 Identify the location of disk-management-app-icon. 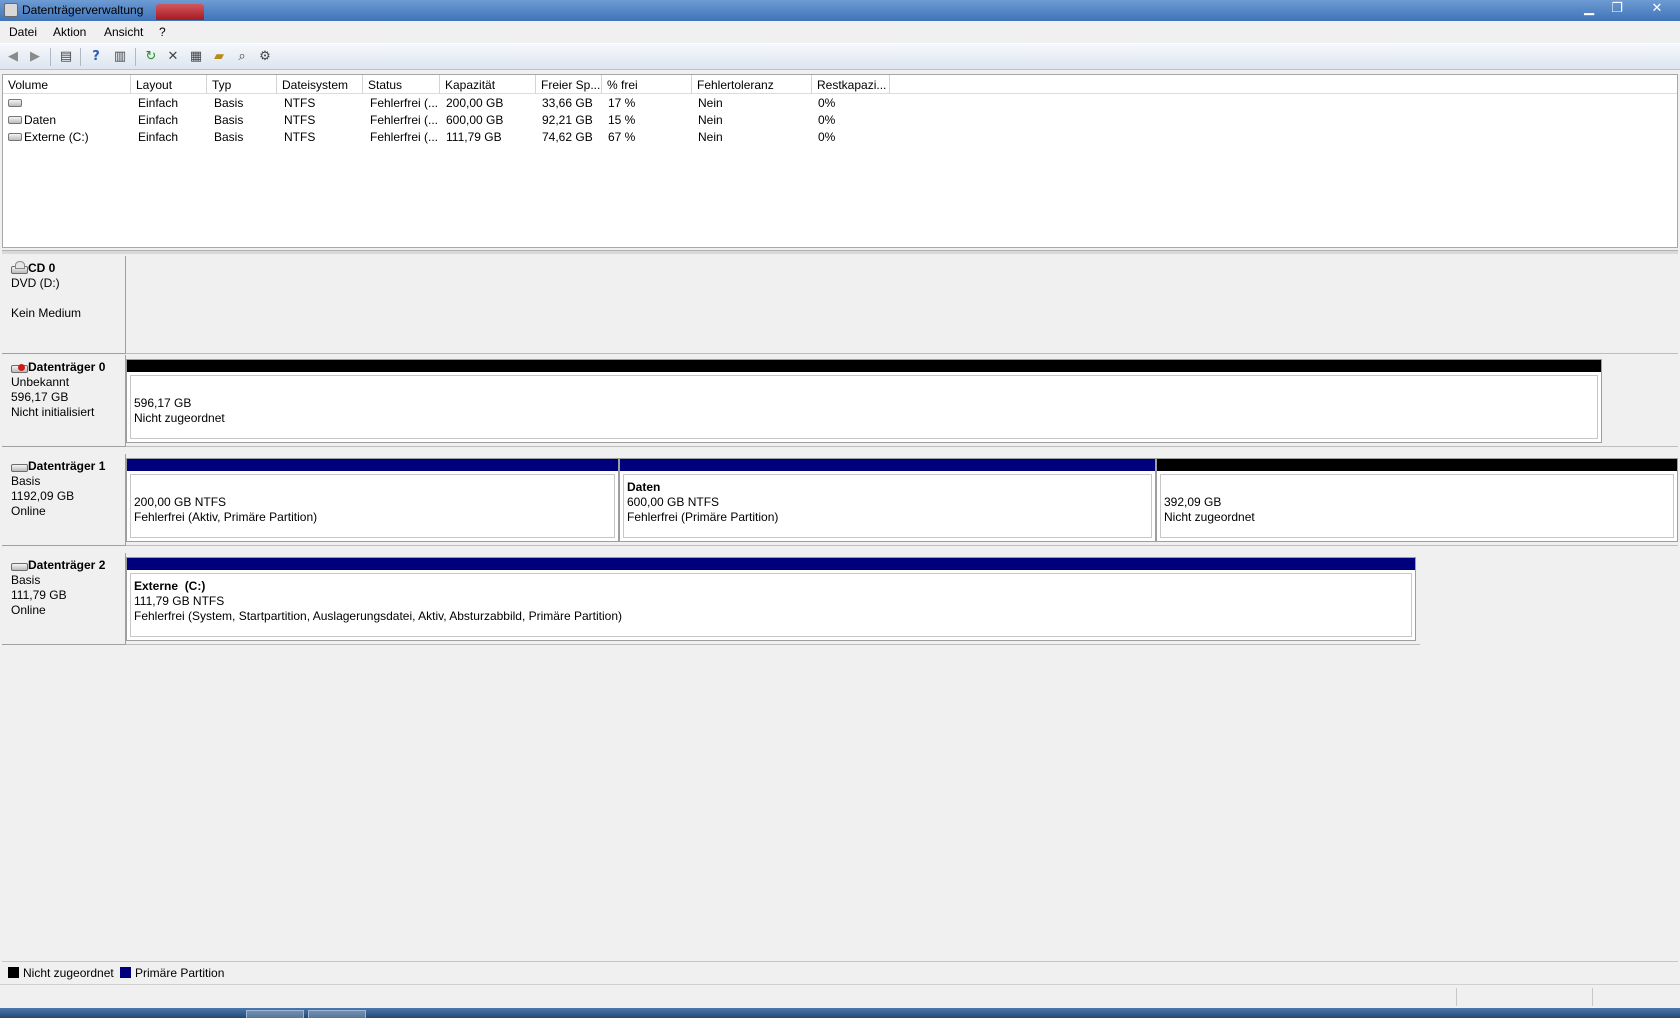
(11, 10).